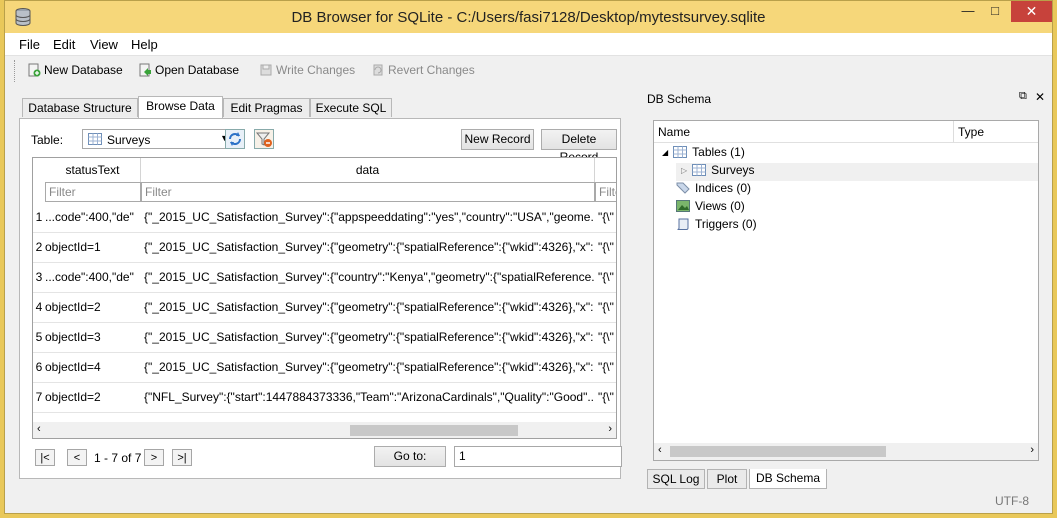  Describe the element at coordinates (727, 479) in the screenshot. I see `tab-plot: Plot` at that location.